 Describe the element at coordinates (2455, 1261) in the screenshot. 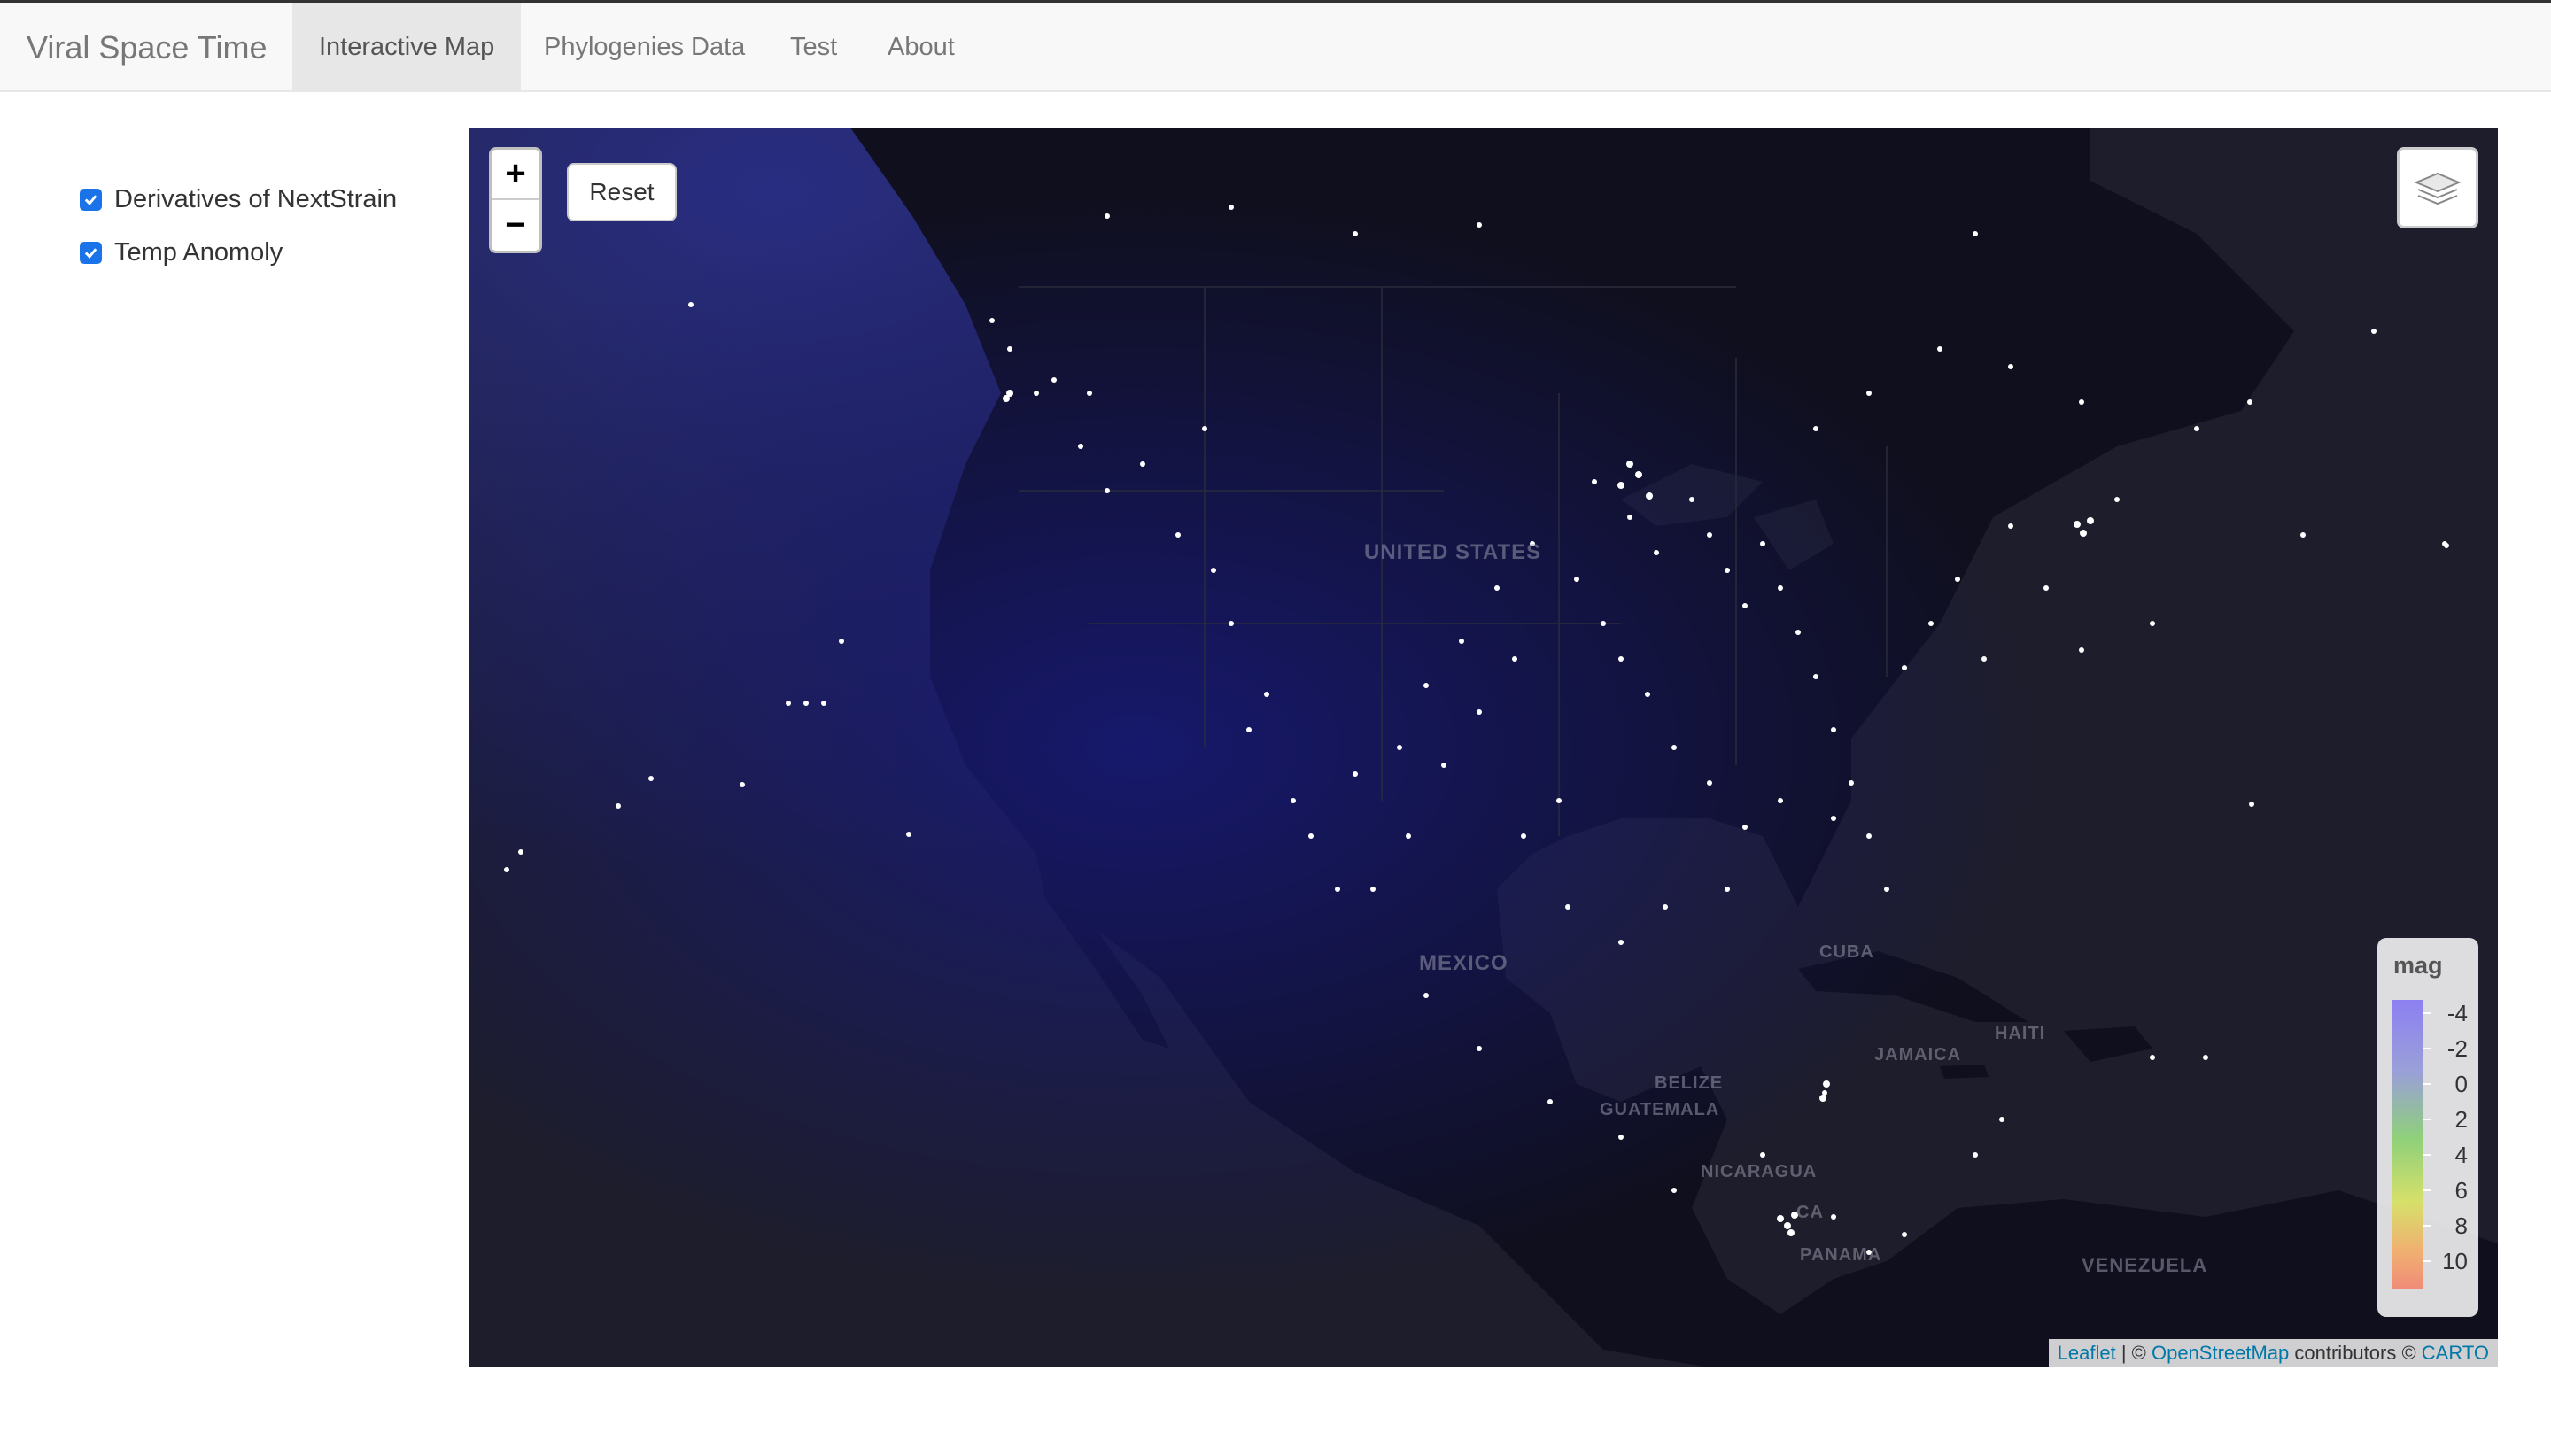

I see `legend-label: 10` at that location.